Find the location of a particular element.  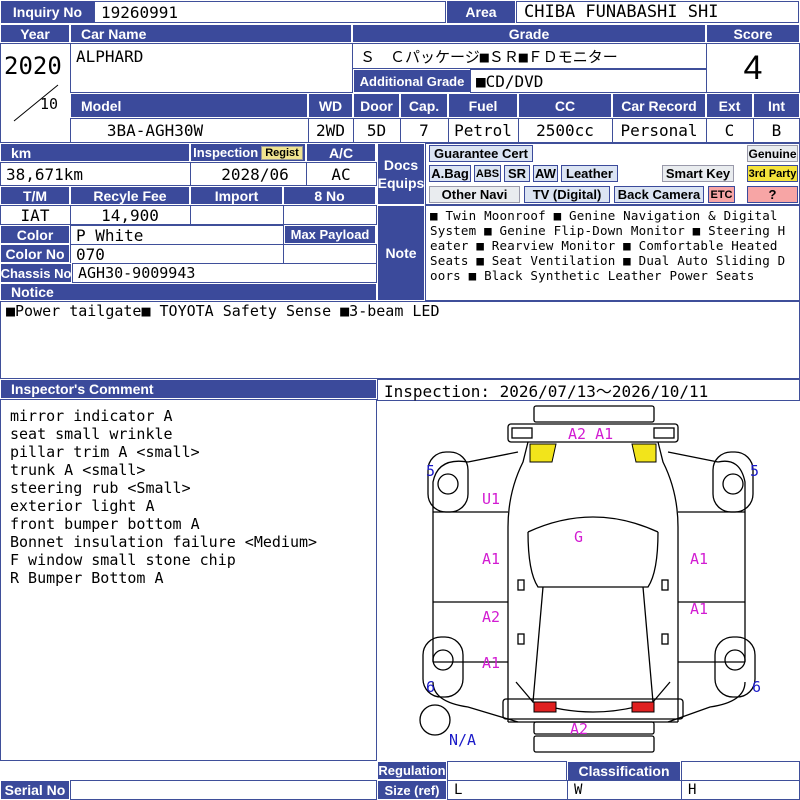

year-month: 10 is located at coordinates (49, 104).